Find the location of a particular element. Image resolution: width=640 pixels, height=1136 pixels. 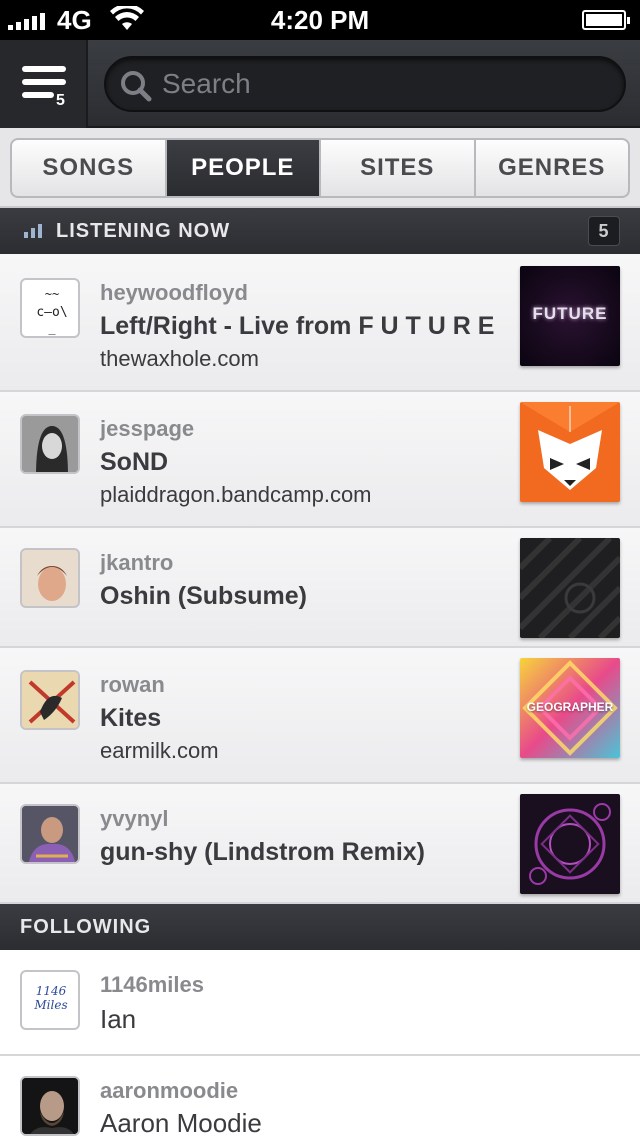

avatar: 1146 Miles is located at coordinates (50, 1000).